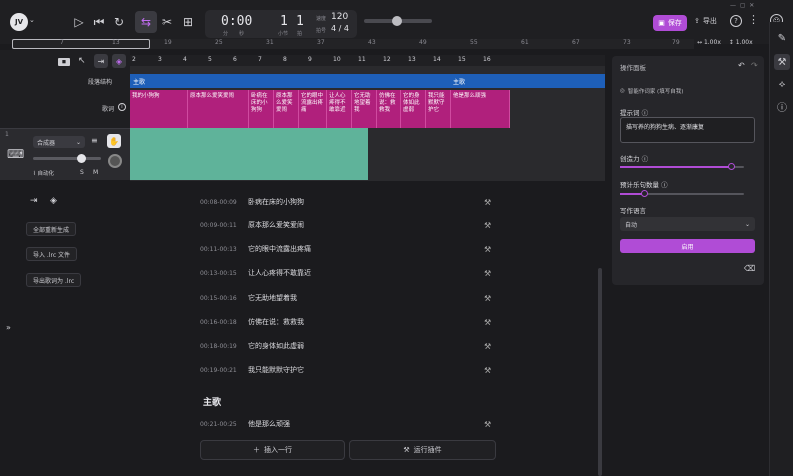 The height and width of the screenshot is (476, 793). I want to click on vertical-zoom: 1.00x, so click(744, 42).